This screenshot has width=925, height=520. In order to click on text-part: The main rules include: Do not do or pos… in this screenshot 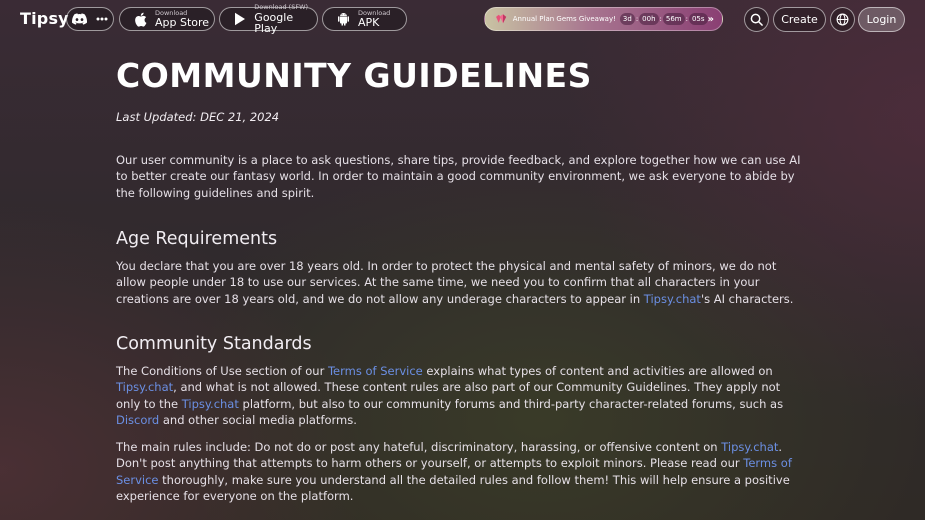, I will do `click(419, 447)`.